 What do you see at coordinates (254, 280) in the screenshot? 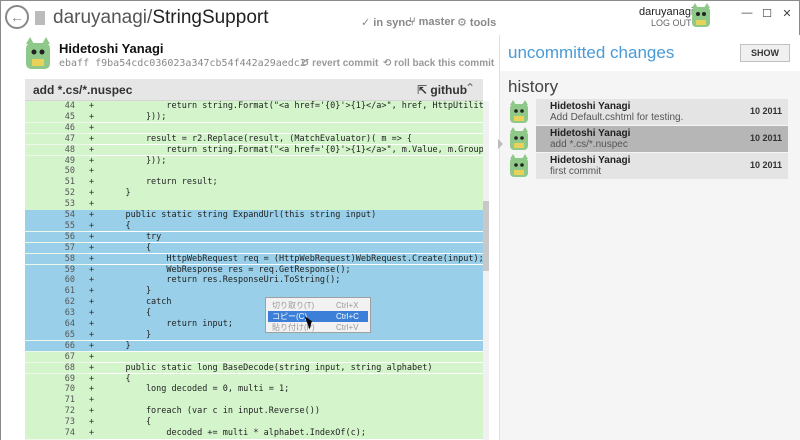
I see `diff-line: 60 + return res.ResponseUri.ToString();` at bounding box center [254, 280].